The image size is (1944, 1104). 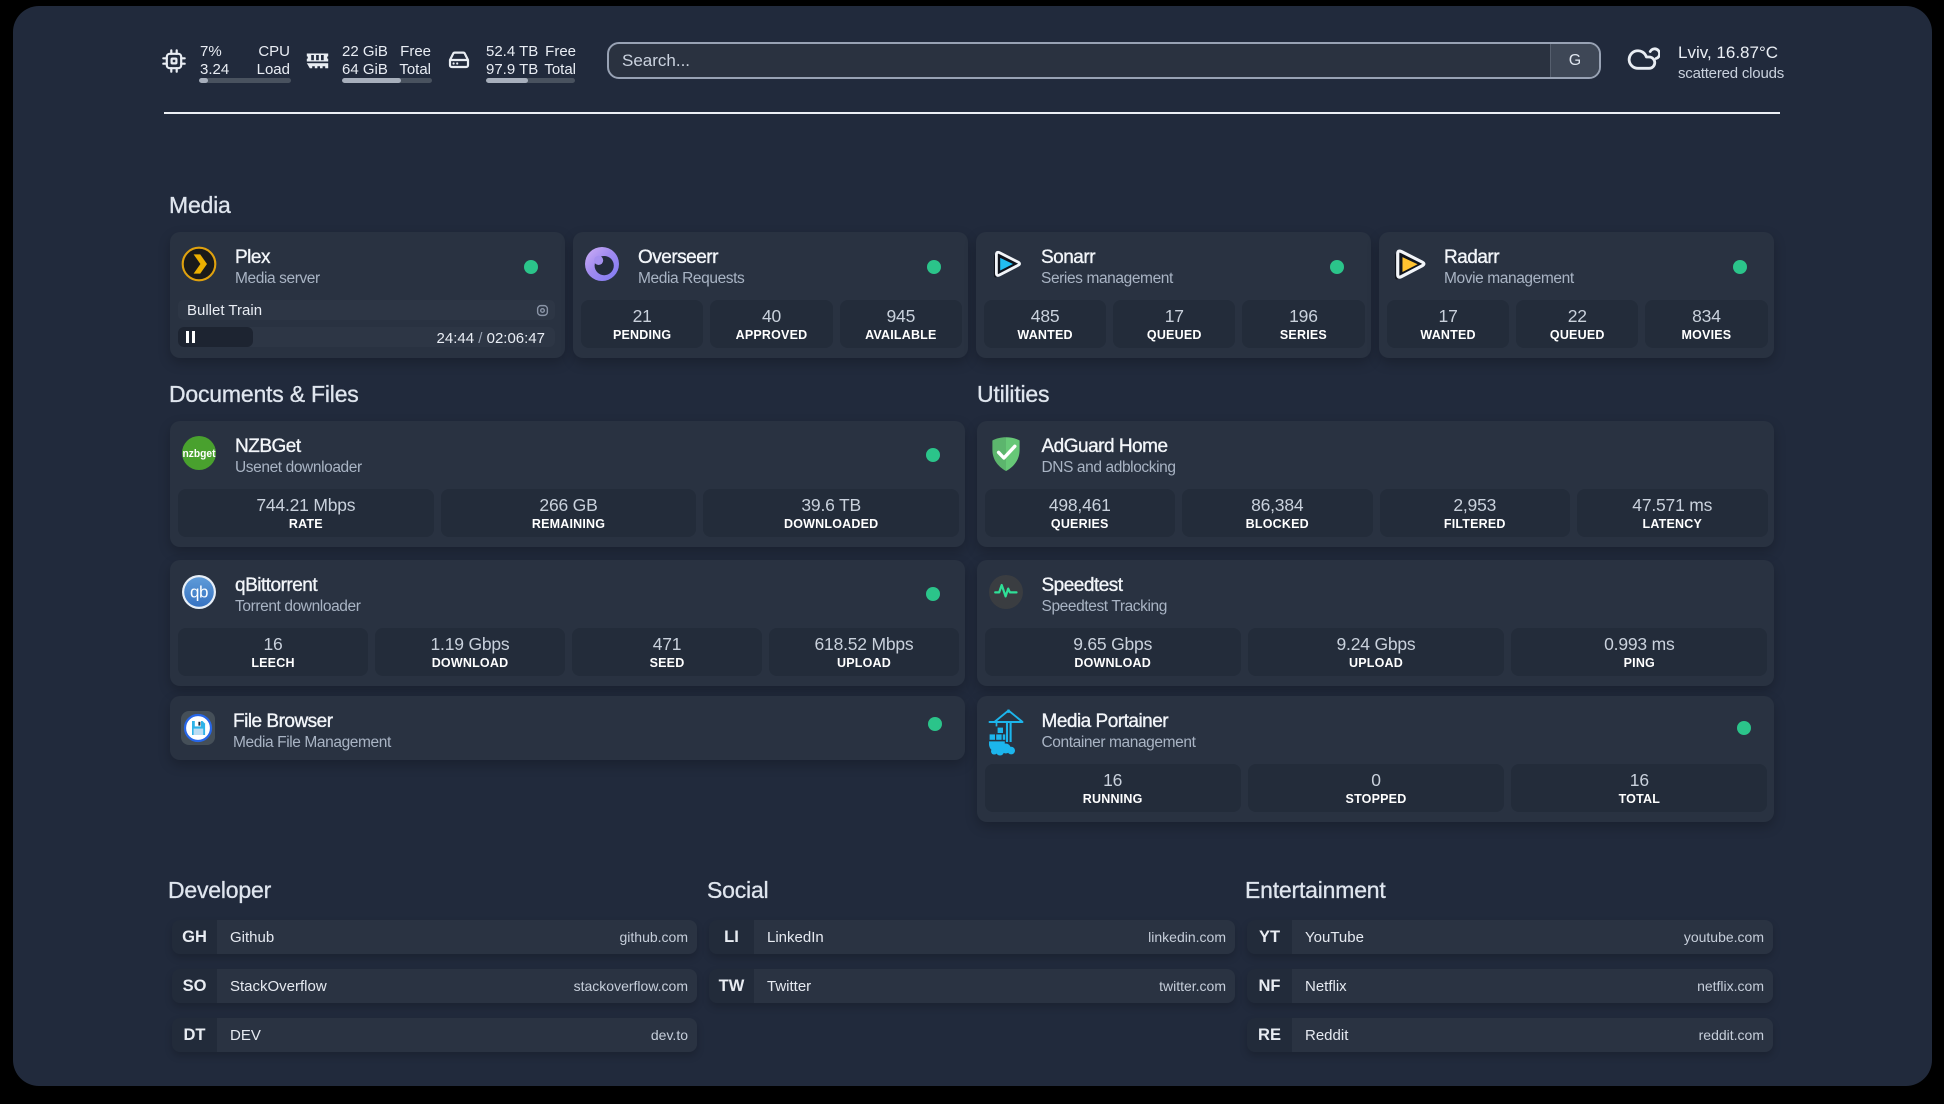 What do you see at coordinates (199, 592) in the screenshot?
I see `svg-text: qb` at bounding box center [199, 592].